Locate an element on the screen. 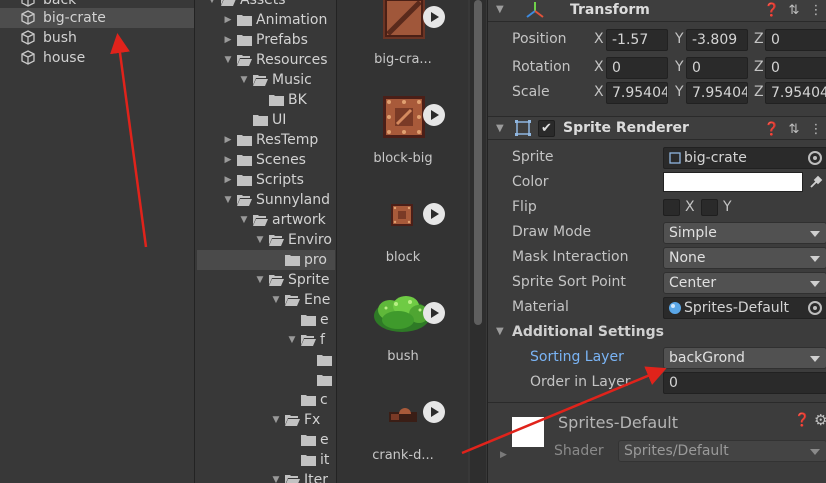 The width and height of the screenshot is (826, 483). position-z-field: 0 is located at coordinates (795, 40).